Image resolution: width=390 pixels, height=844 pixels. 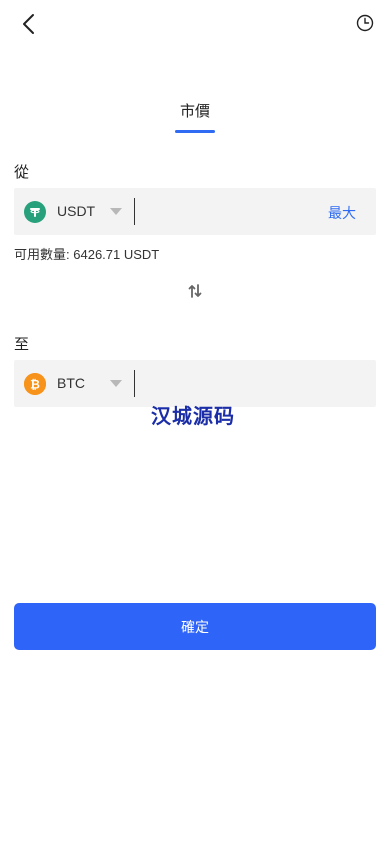 I want to click on tab-active-indicator, so click(x=195, y=131).